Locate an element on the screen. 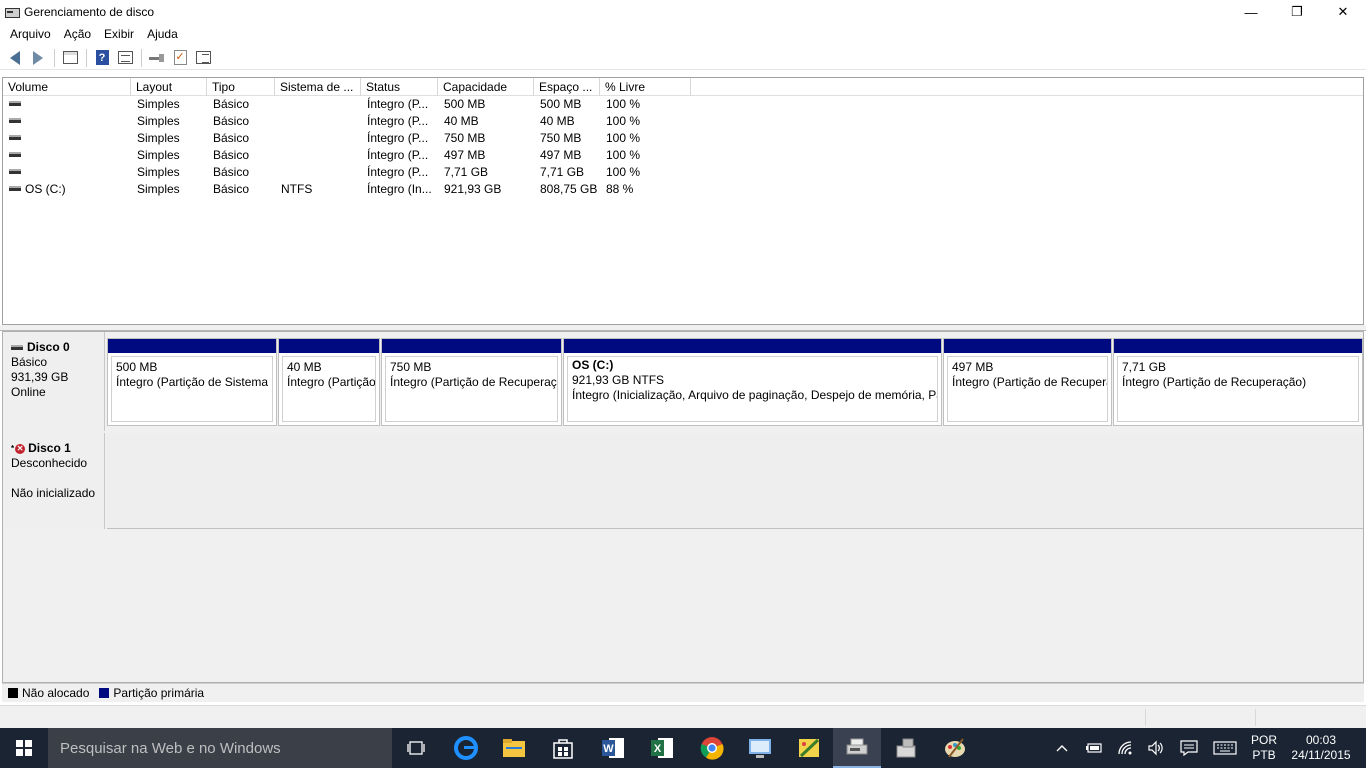  properties-icon is located at coordinates (125, 57).